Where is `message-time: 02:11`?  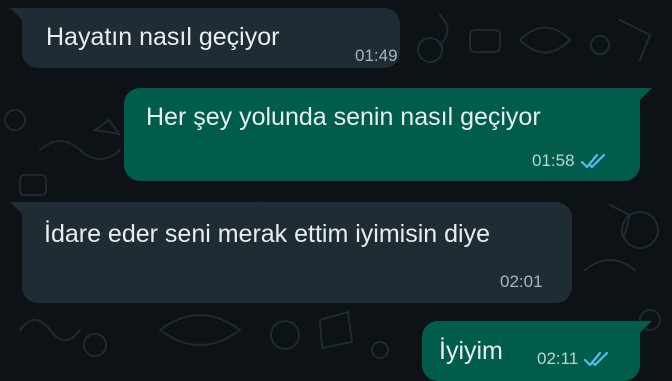
message-time: 02:11 is located at coordinates (558, 358).